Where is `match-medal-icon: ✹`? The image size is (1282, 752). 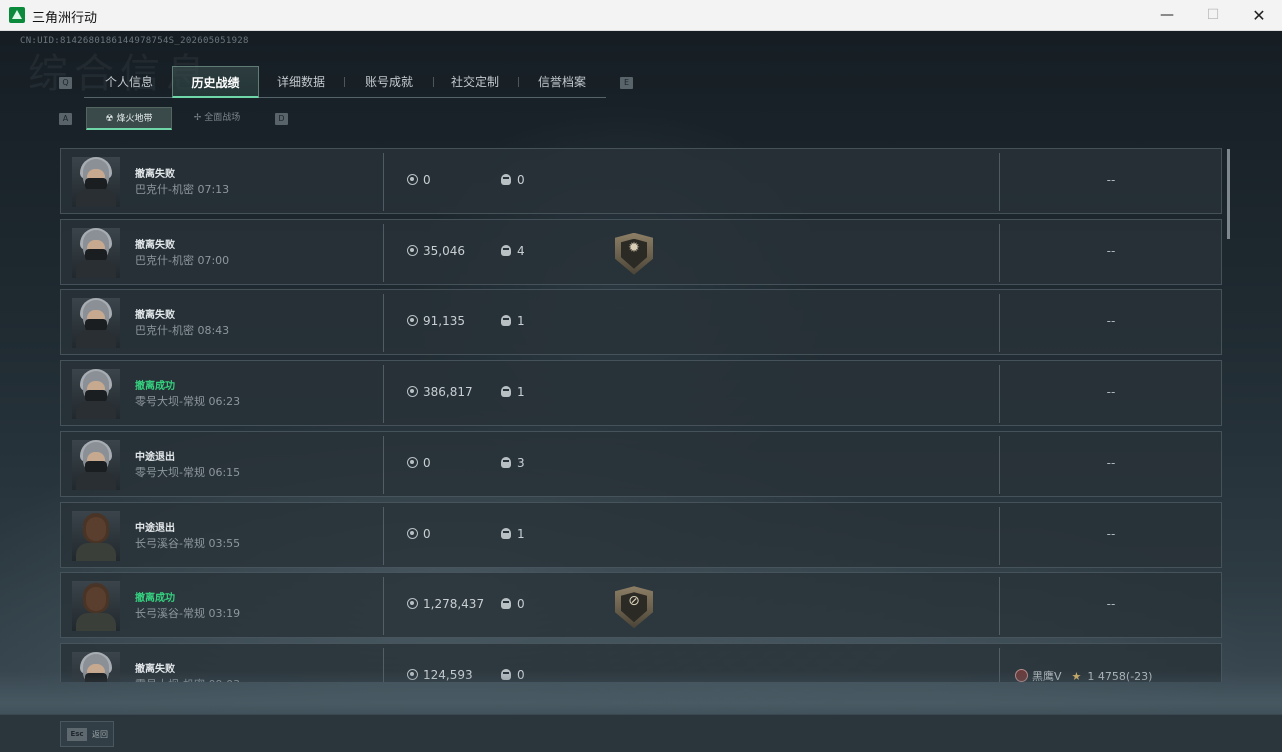 match-medal-icon: ✹ is located at coordinates (634, 253).